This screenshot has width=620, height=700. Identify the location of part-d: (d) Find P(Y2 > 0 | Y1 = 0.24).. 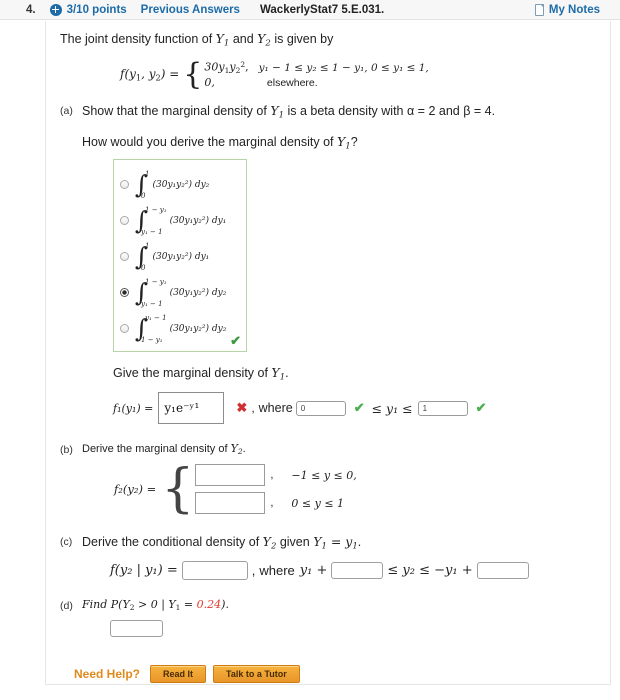
(328, 617).